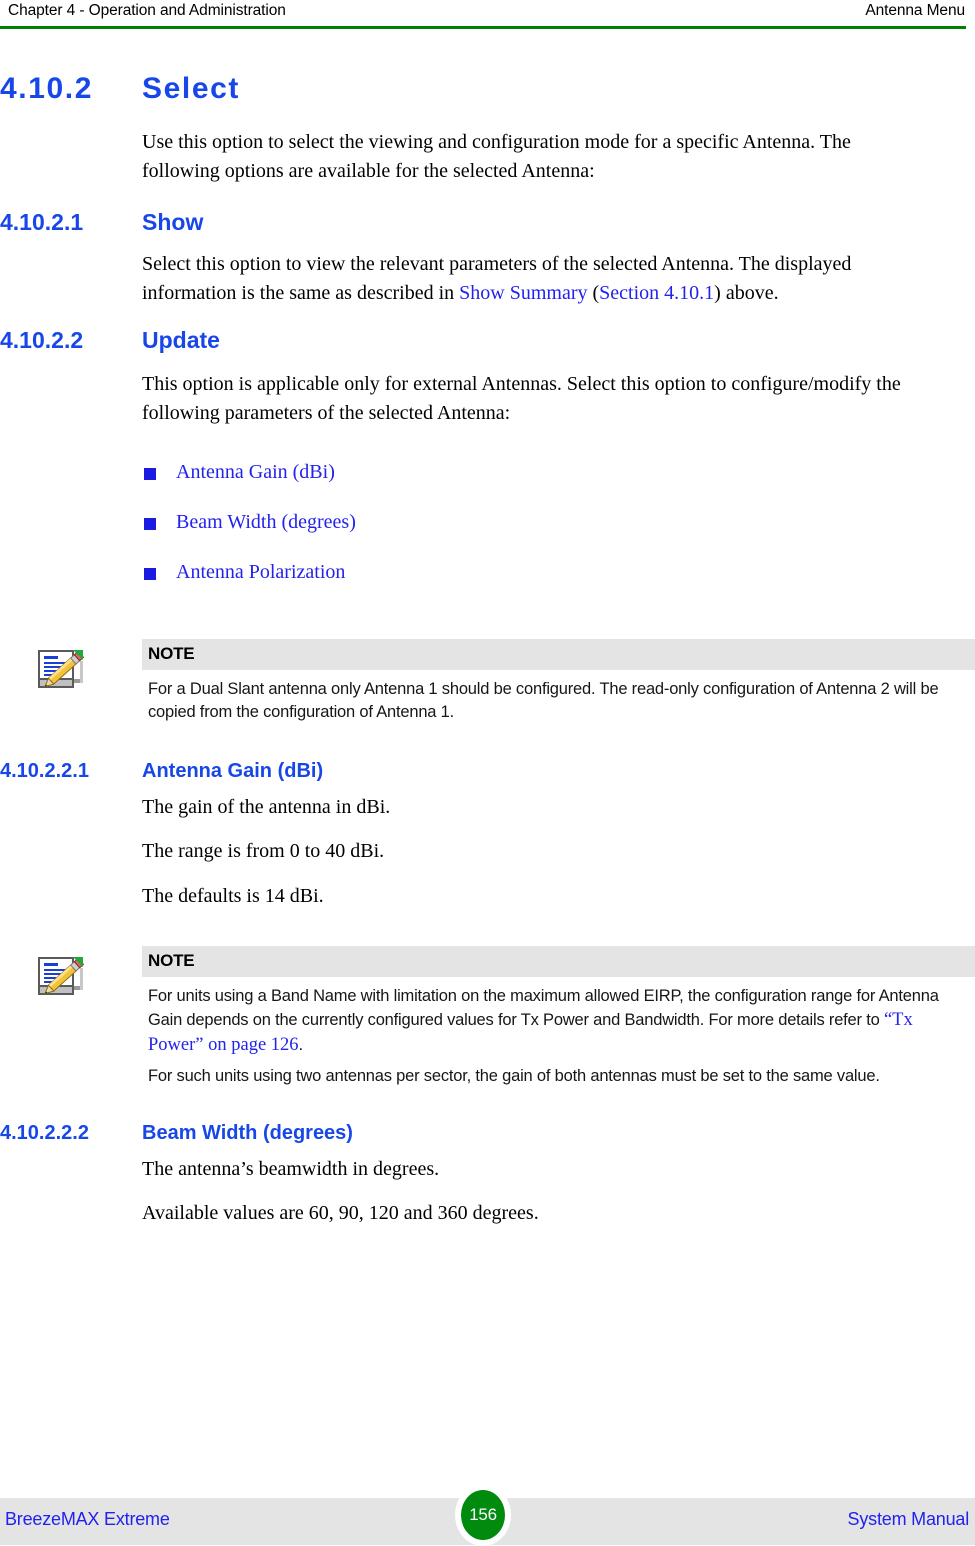  What do you see at coordinates (233, 770) in the screenshot?
I see `heading-antenna-gain-title: Antenna Gain (dBi)` at bounding box center [233, 770].